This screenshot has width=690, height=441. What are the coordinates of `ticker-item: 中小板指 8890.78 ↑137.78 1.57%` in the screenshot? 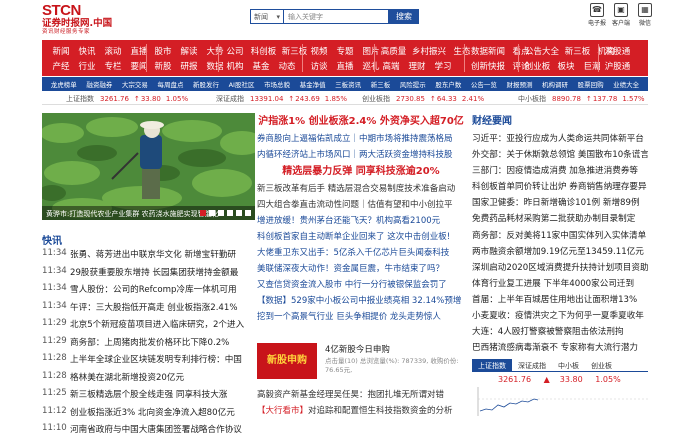 It's located at (584, 99).